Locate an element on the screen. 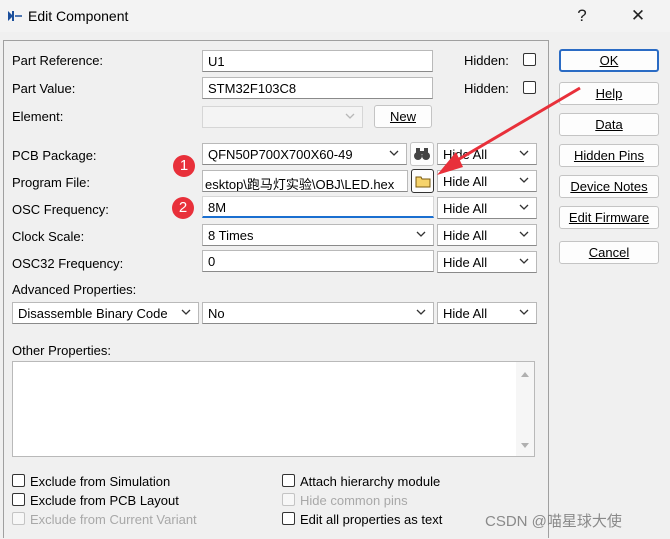 The image size is (670, 539). part-reference-hidden-label: Hidden: is located at coordinates (486, 60).